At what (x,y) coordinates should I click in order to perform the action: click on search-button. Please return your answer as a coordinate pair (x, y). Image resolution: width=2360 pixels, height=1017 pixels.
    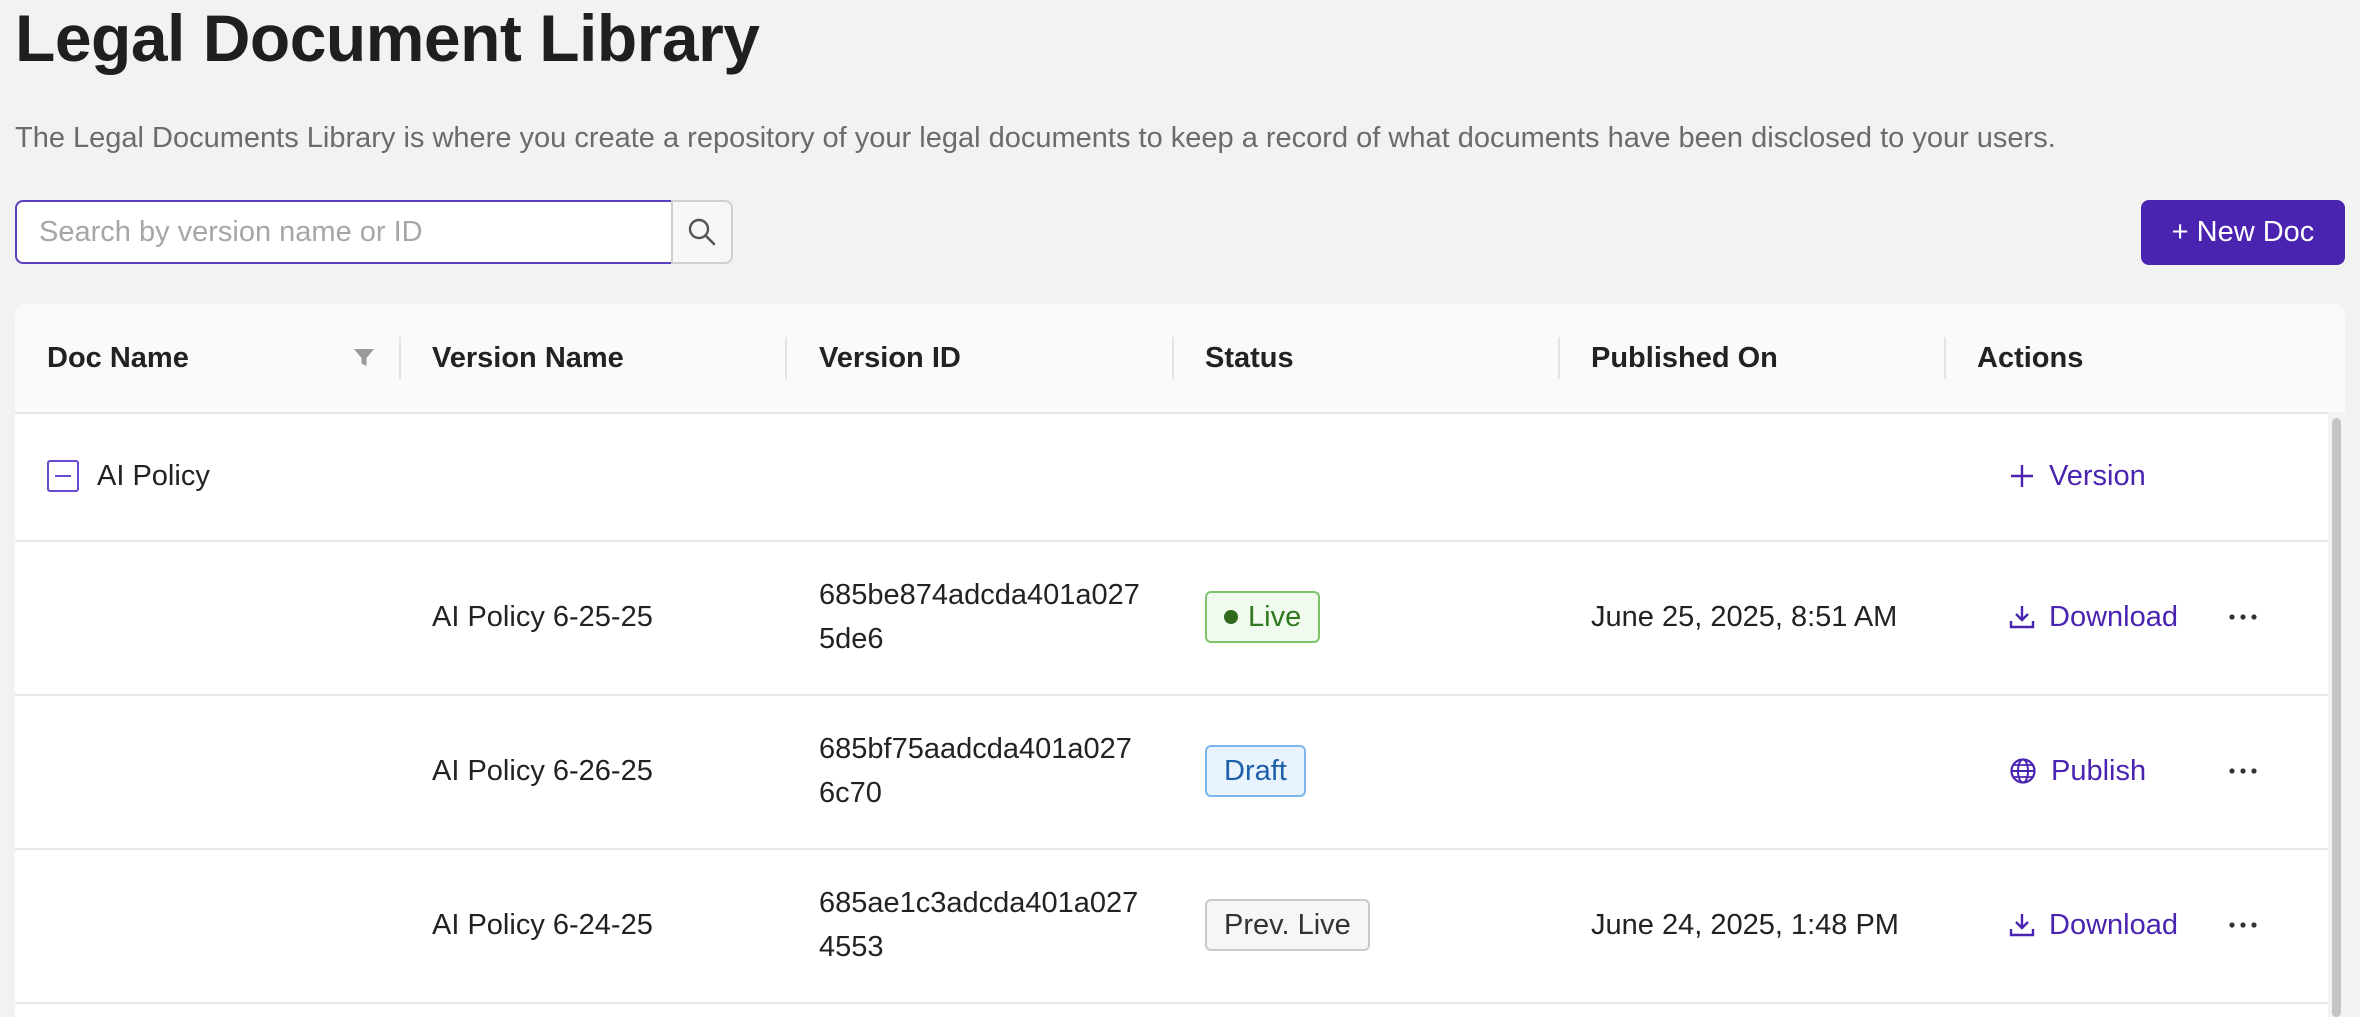
    Looking at the image, I should click on (702, 232).